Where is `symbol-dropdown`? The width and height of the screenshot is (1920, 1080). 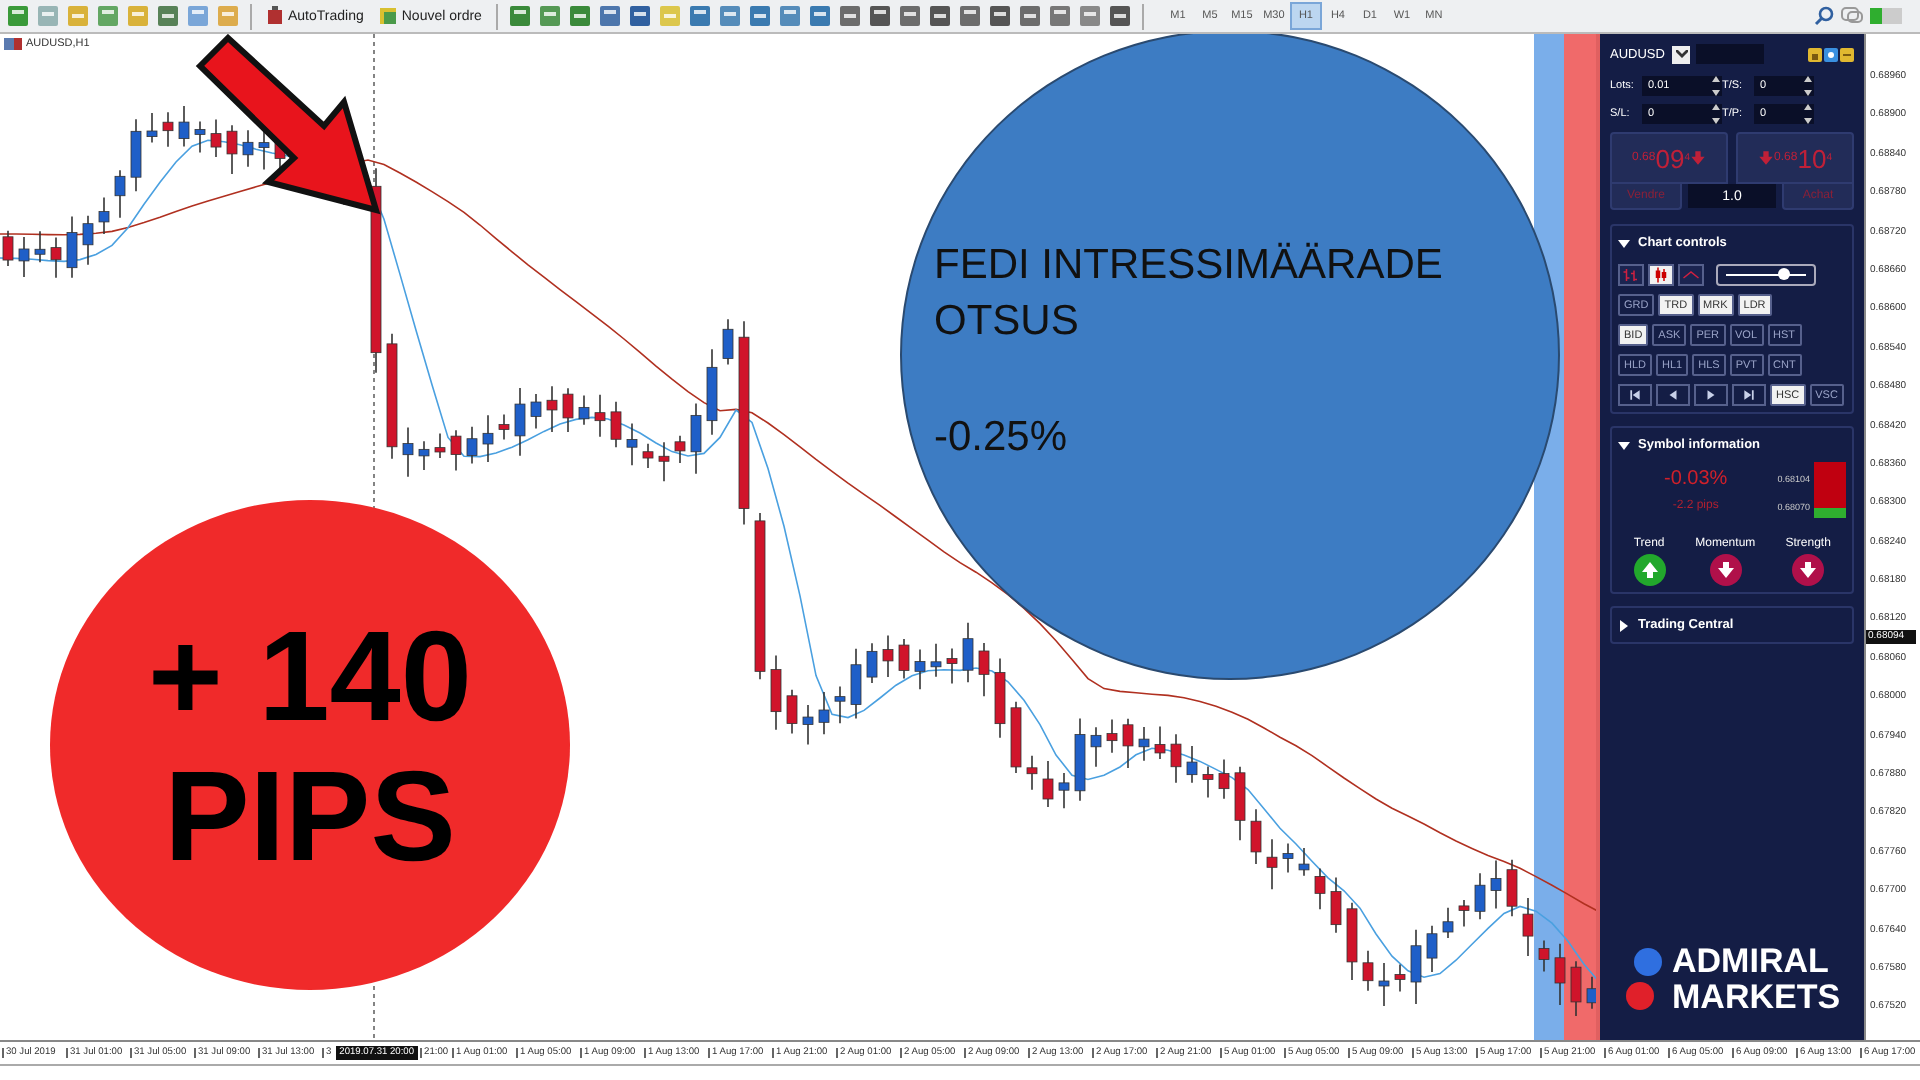
symbol-dropdown is located at coordinates (1681, 54).